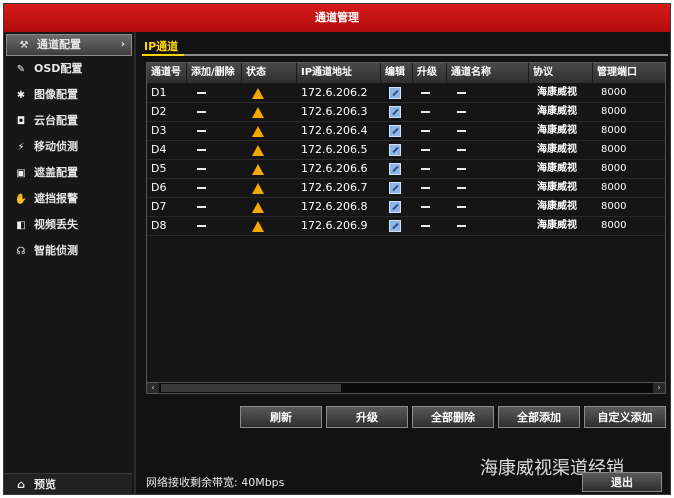 This screenshot has height=498, width=674. What do you see at coordinates (659, 388) in the screenshot?
I see `scroll-right-icon: ›` at bounding box center [659, 388].